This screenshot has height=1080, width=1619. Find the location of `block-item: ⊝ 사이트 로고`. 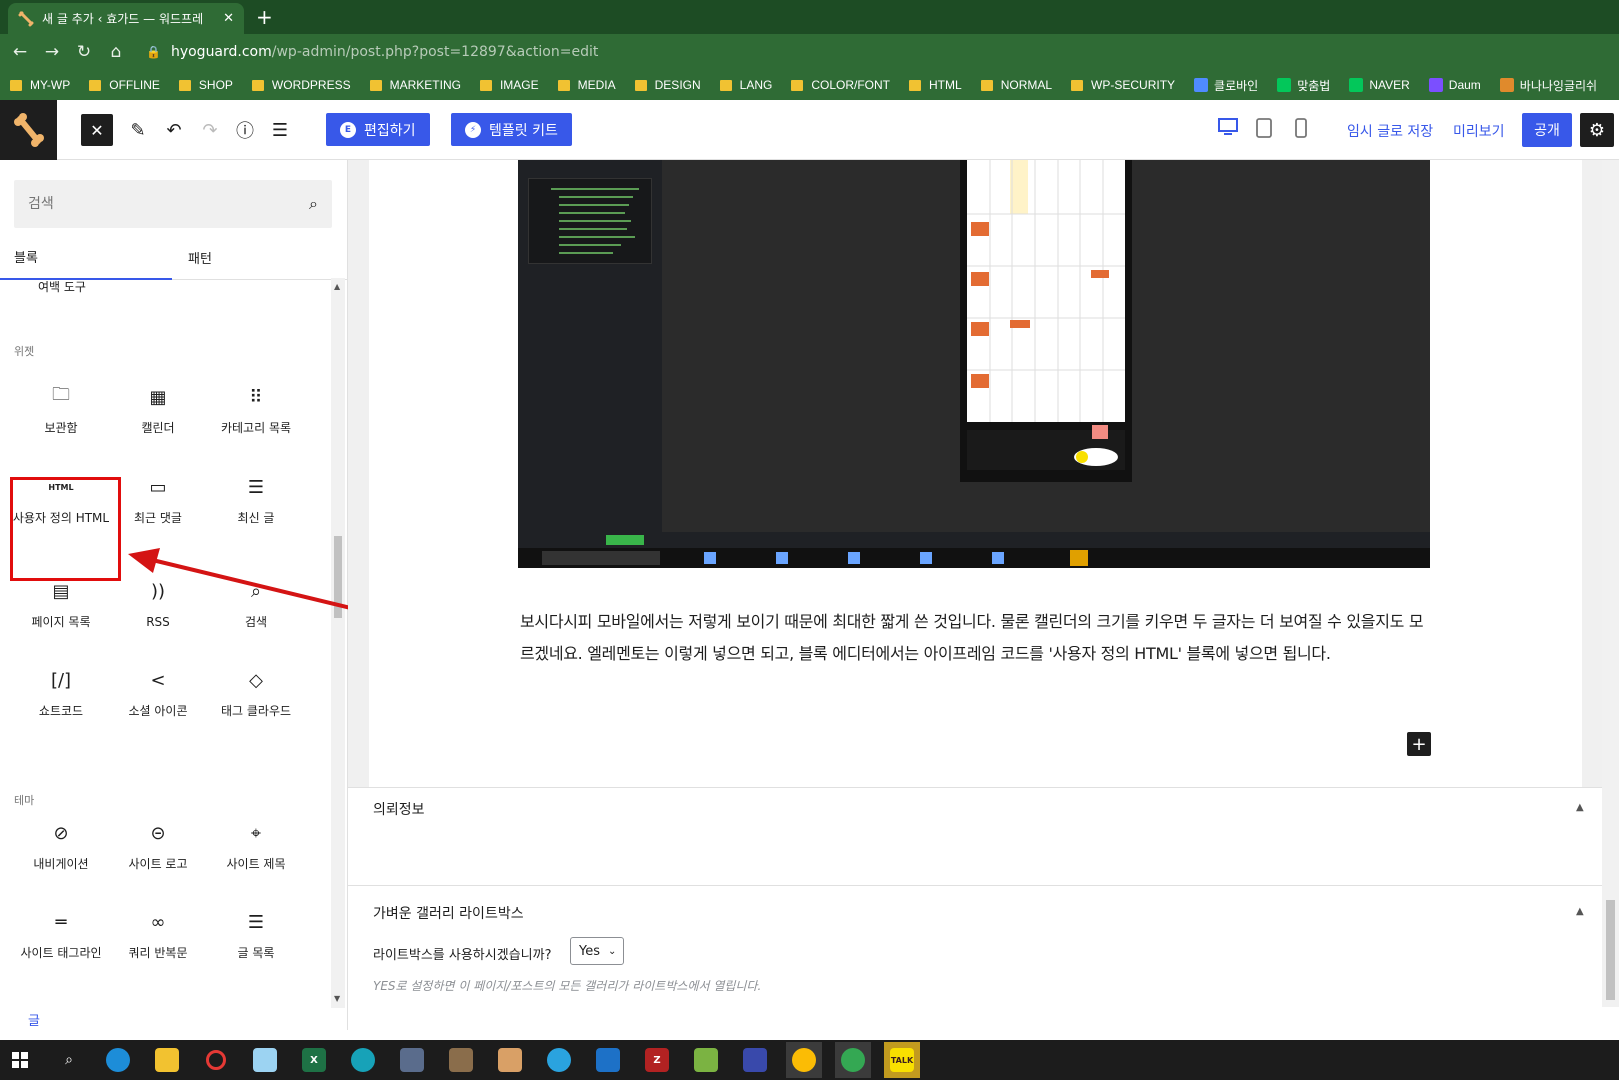

block-item: ⊝ 사이트 로고 is located at coordinates (158, 844).